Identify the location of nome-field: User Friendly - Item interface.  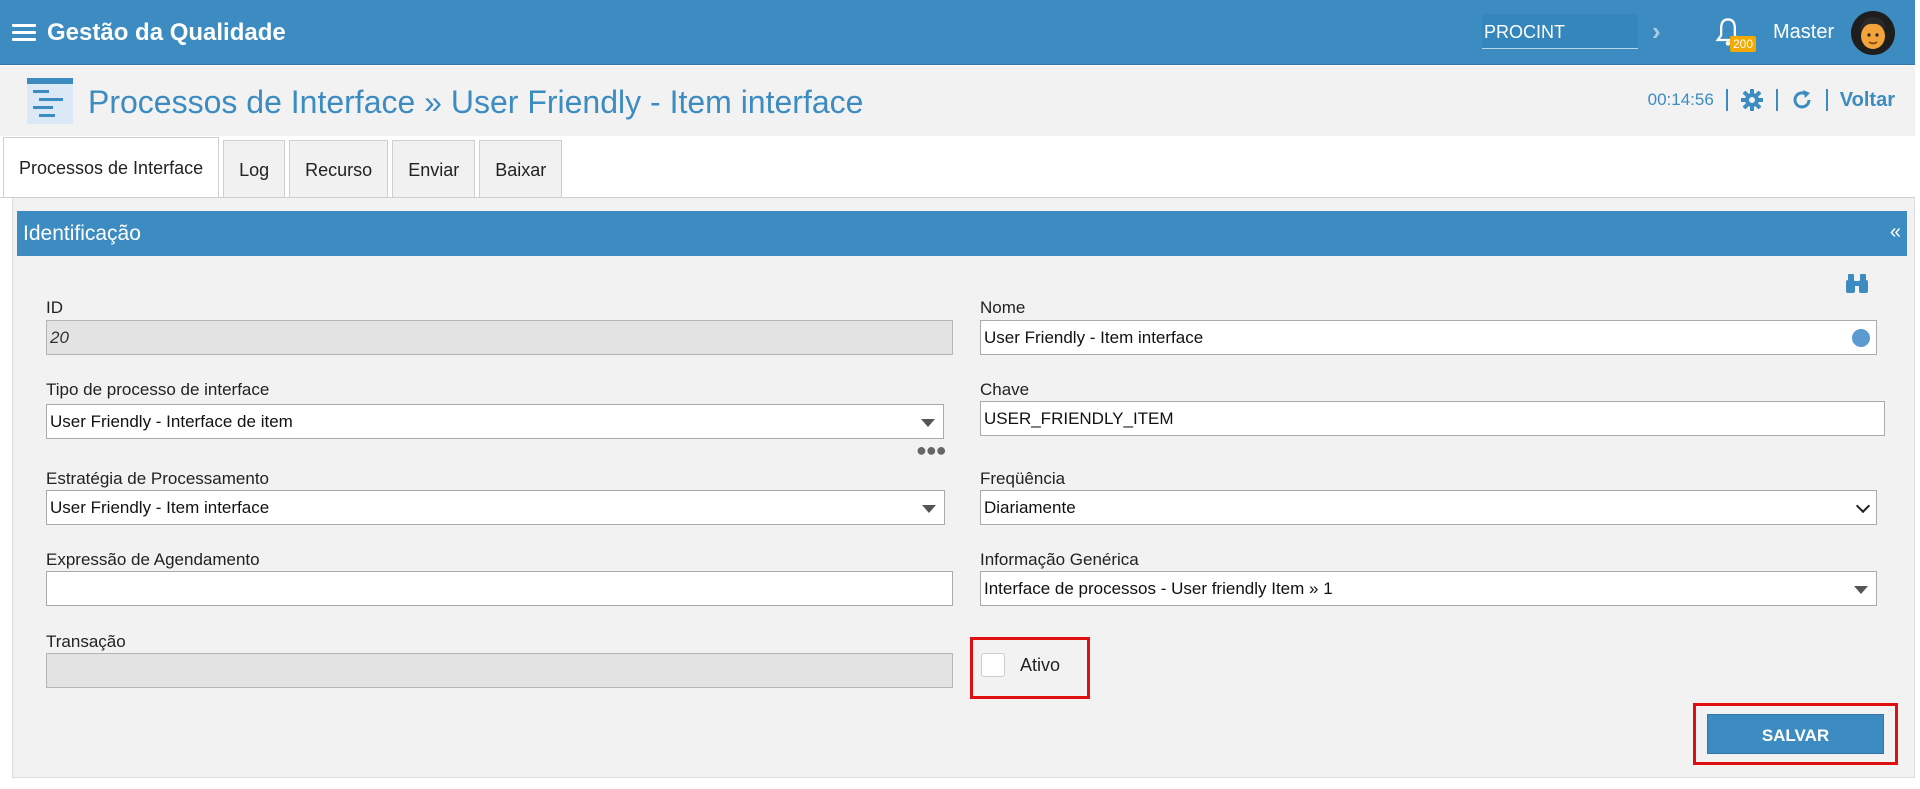
(1428, 337).